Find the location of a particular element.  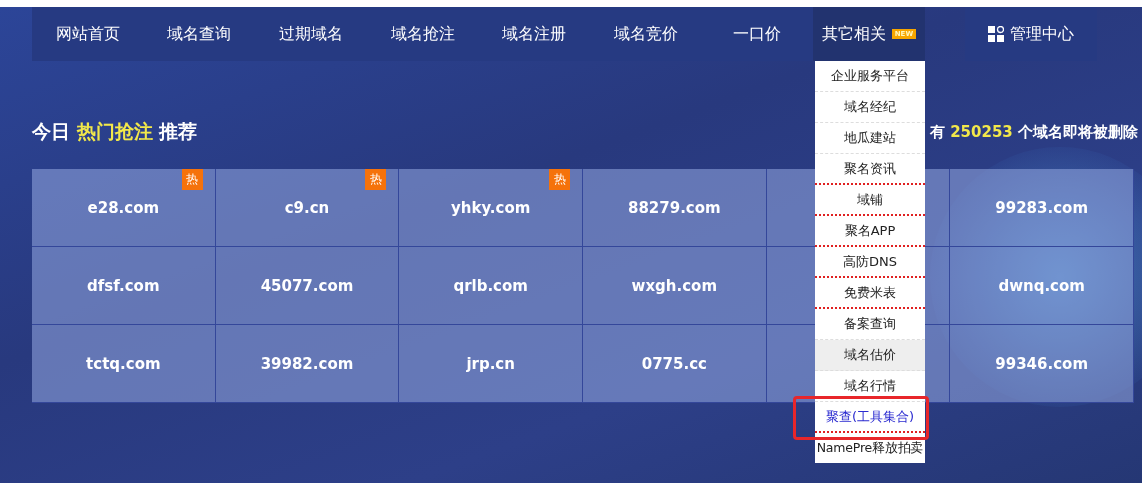

menu-item: 域名经纪 is located at coordinates (870, 107).